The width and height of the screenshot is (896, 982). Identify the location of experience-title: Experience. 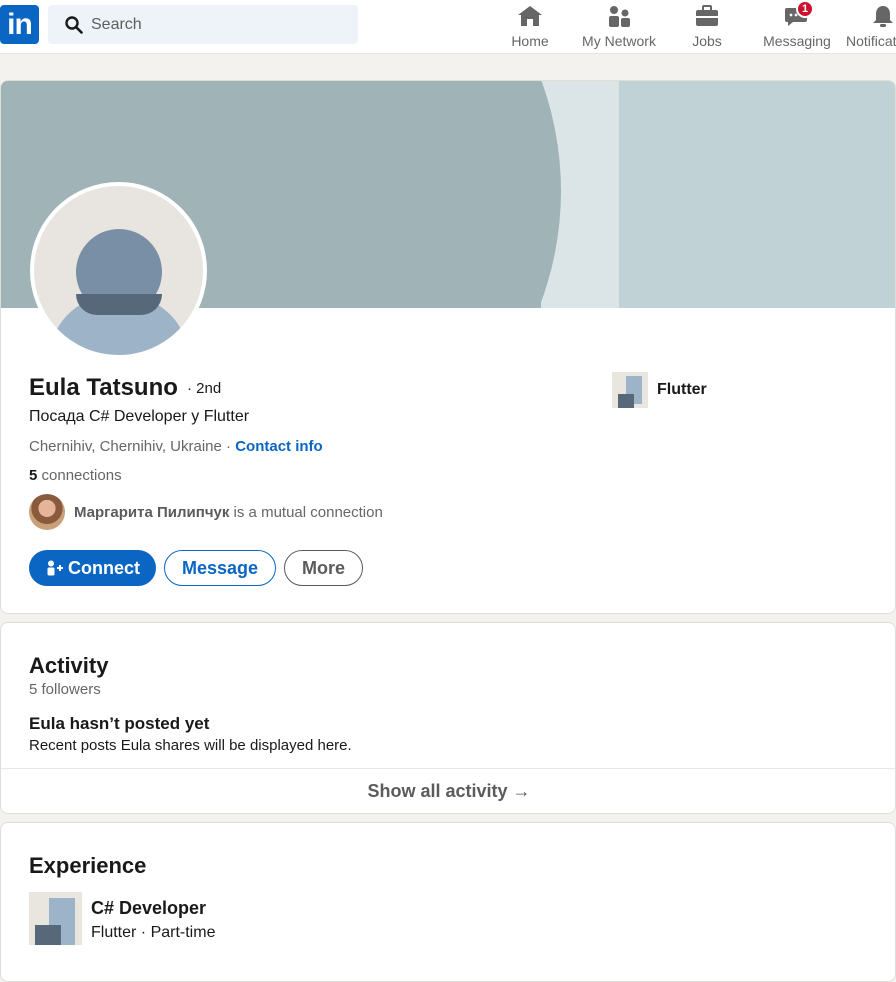
(88, 865).